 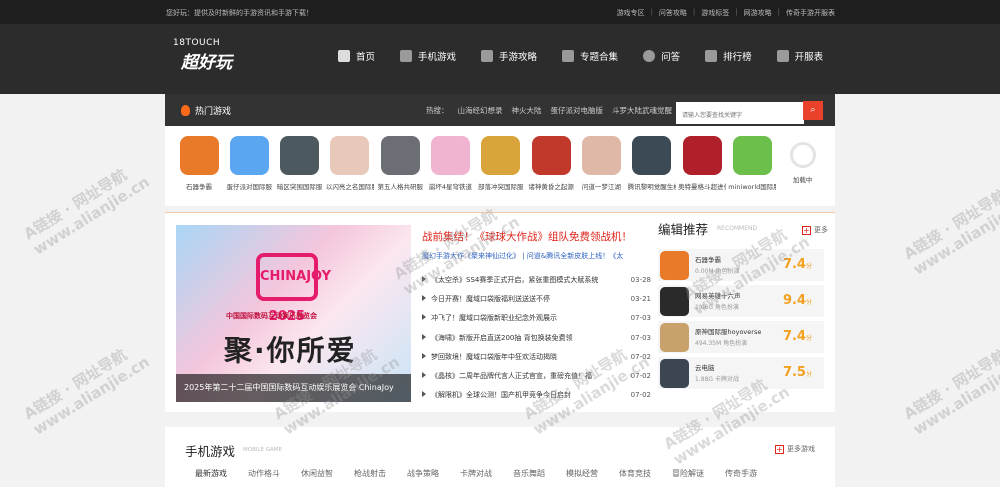 I want to click on editor-pick-item: 云电脑 1.88G 卡牌对战 7.5分, so click(x=741, y=373).